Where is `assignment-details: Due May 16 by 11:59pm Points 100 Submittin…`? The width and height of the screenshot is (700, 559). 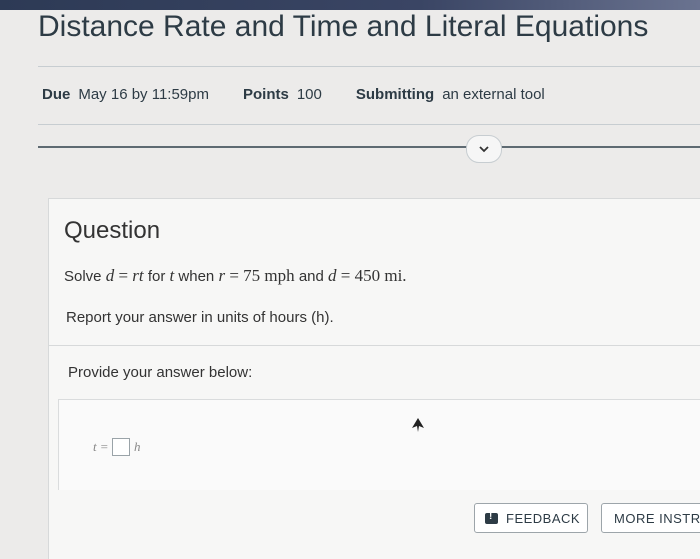
assignment-details: Due May 16 by 11:59pm Points 100 Submittin… is located at coordinates (310, 94).